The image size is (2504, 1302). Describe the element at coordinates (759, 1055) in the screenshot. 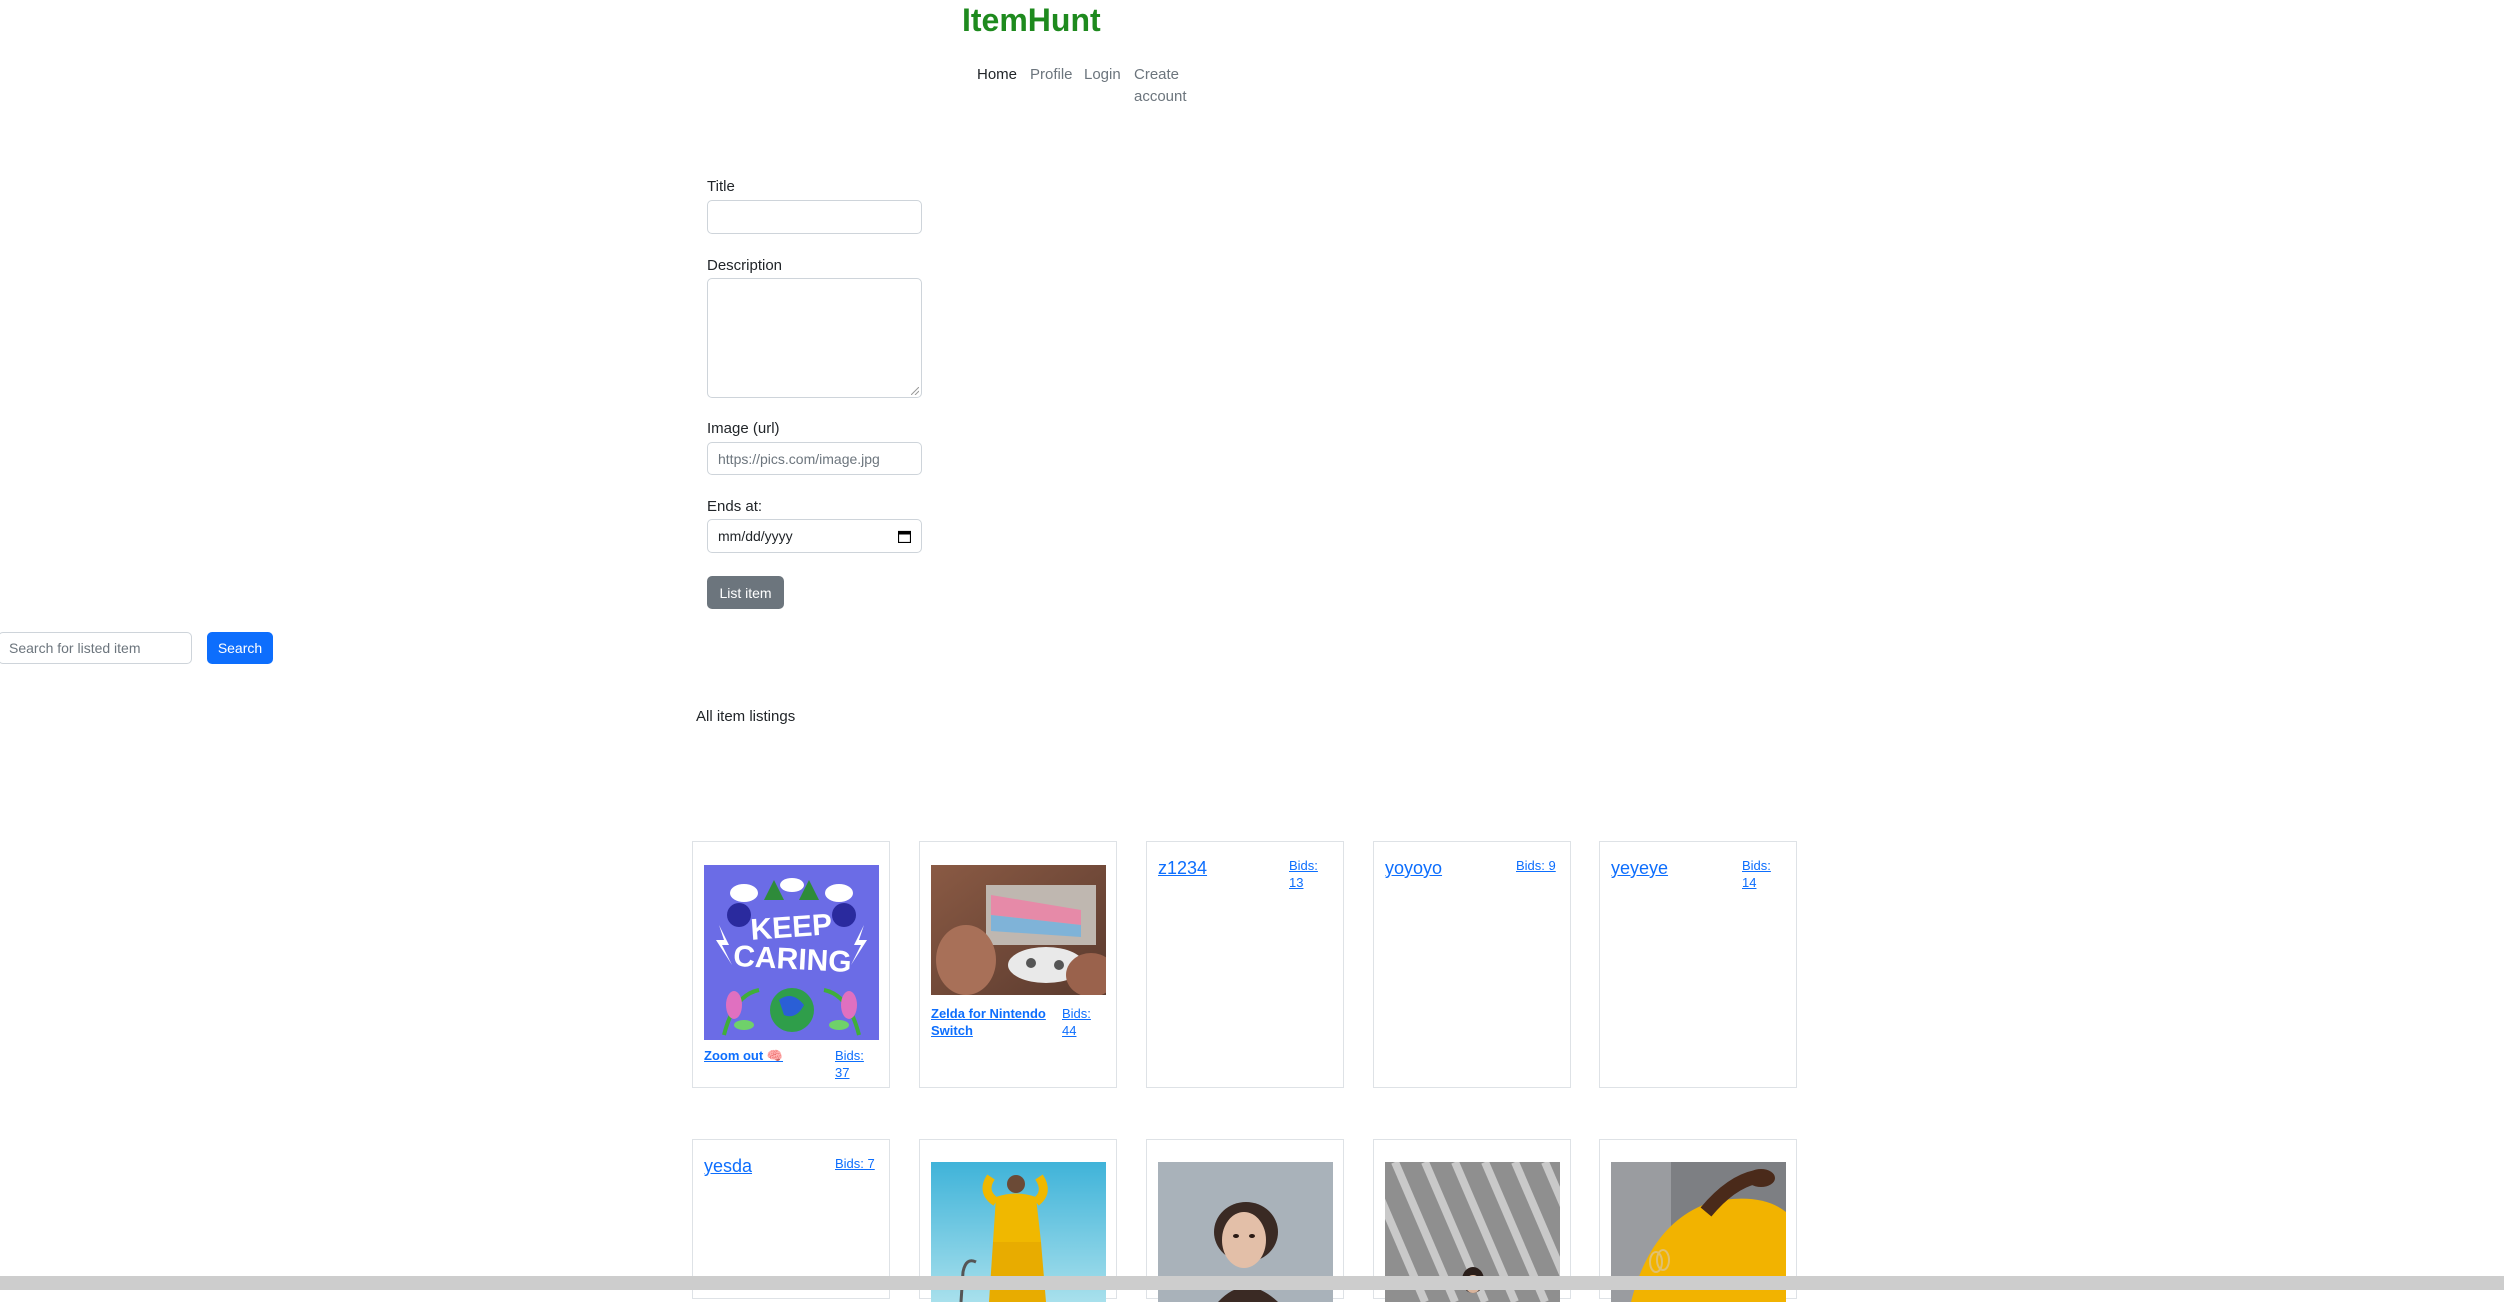

I see `listing-title-link: Zoom out 🧠` at that location.